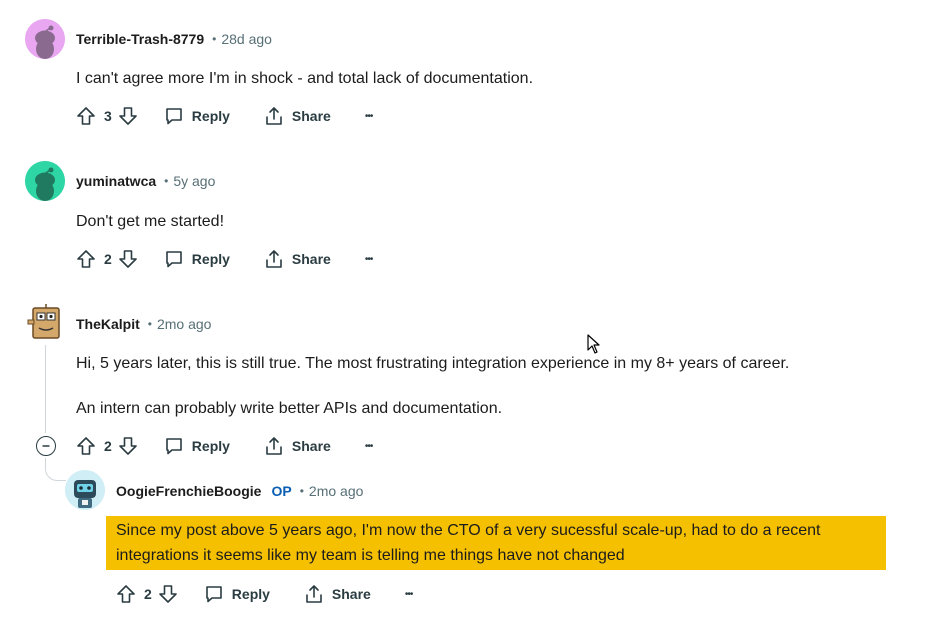  Describe the element at coordinates (108, 324) in the screenshot. I see `author-name: TheKalpit` at that location.